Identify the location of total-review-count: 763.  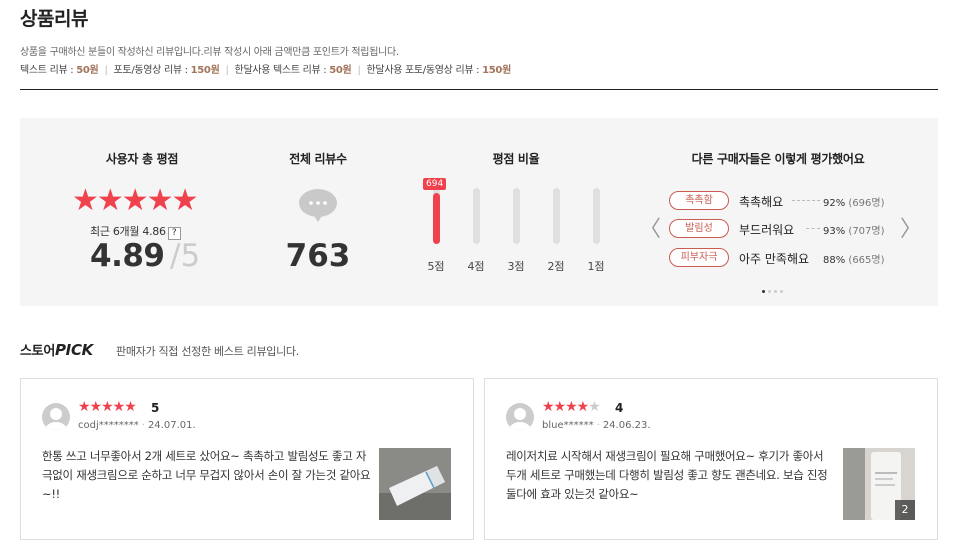
(318, 256).